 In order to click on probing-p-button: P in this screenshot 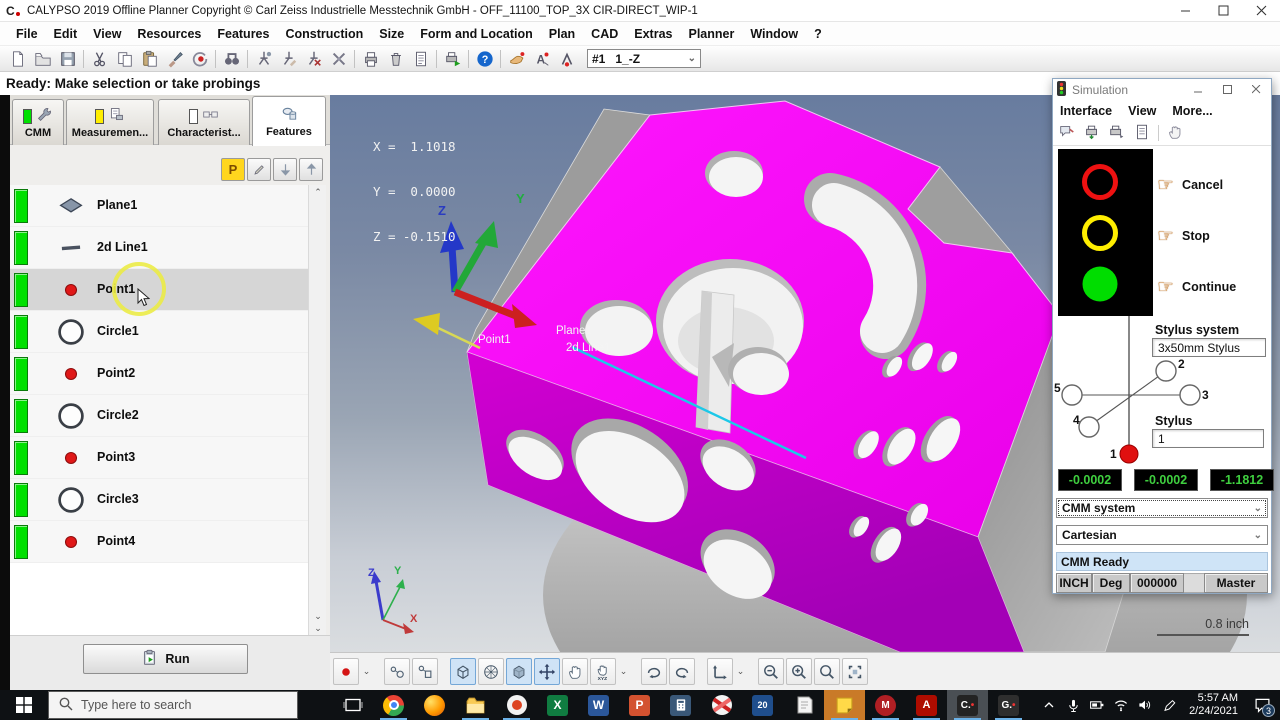, I will do `click(233, 169)`.